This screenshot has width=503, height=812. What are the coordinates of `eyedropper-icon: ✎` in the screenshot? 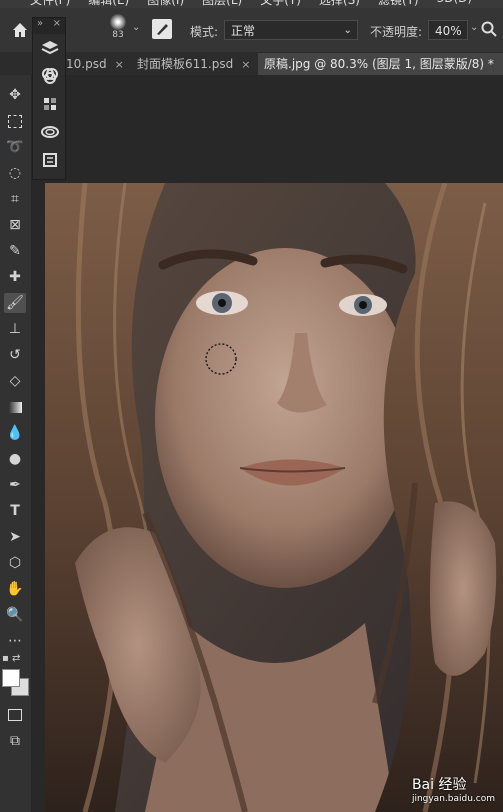 It's located at (15, 251).